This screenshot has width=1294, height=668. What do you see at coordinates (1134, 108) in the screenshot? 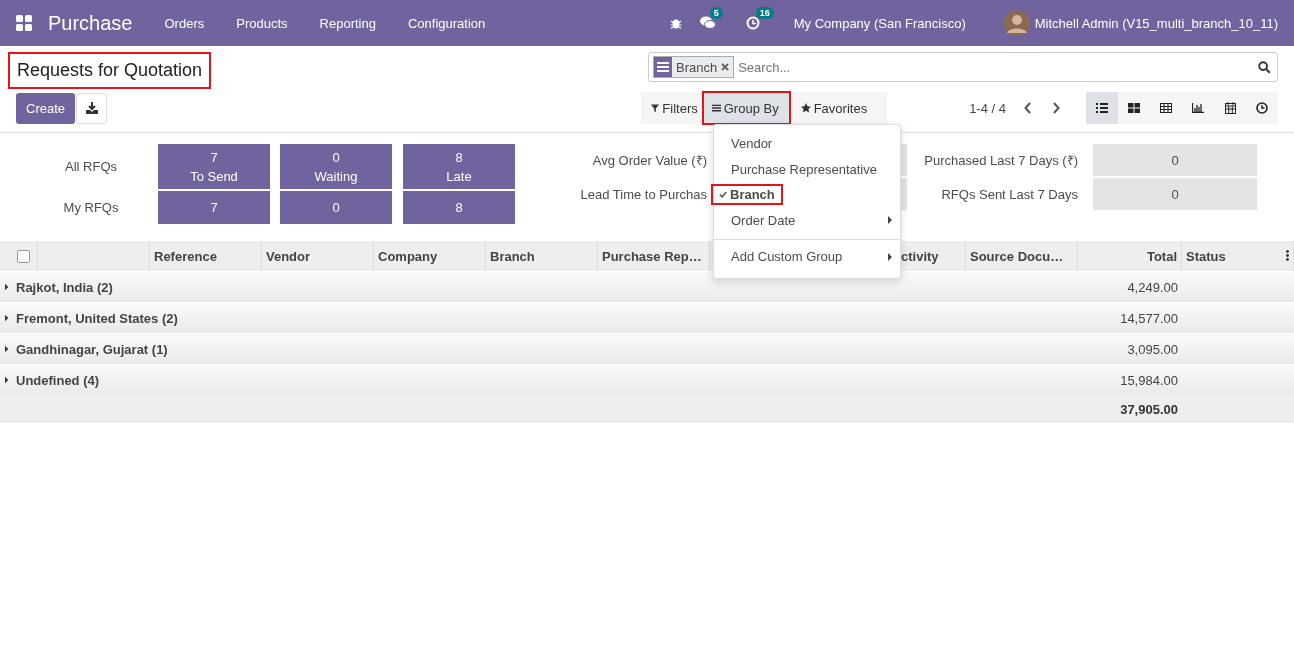
I see `grid-icon` at bounding box center [1134, 108].